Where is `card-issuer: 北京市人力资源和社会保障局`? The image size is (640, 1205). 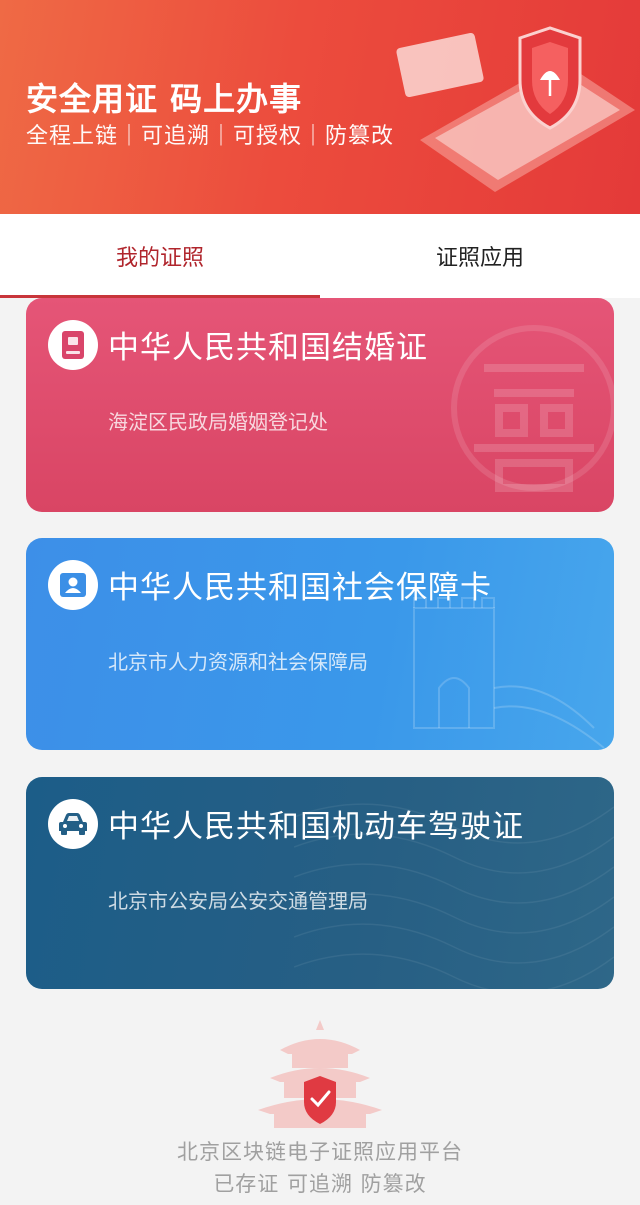
card-issuer: 北京市人力资源和社会保障局 is located at coordinates (238, 662).